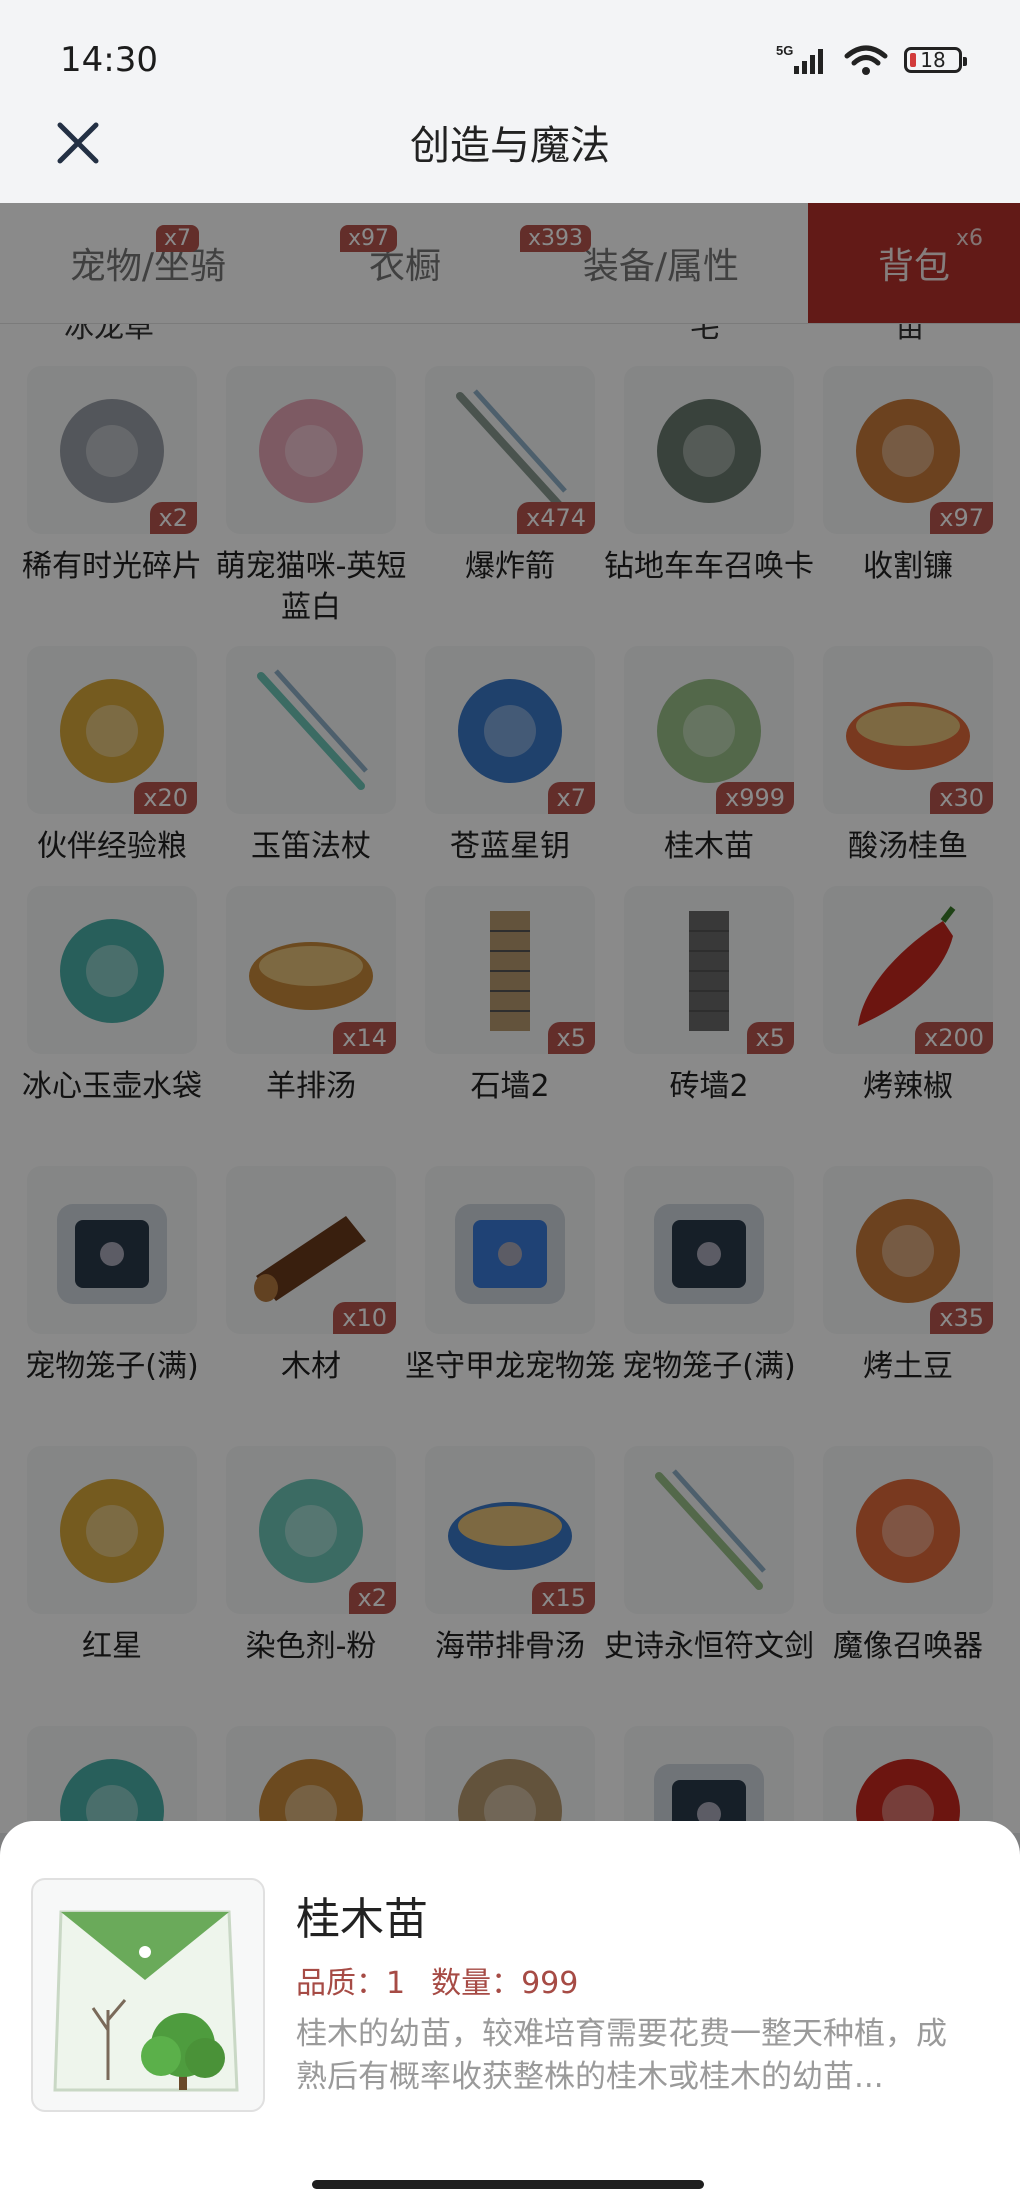  I want to click on home-indicator, so click(508, 2184).